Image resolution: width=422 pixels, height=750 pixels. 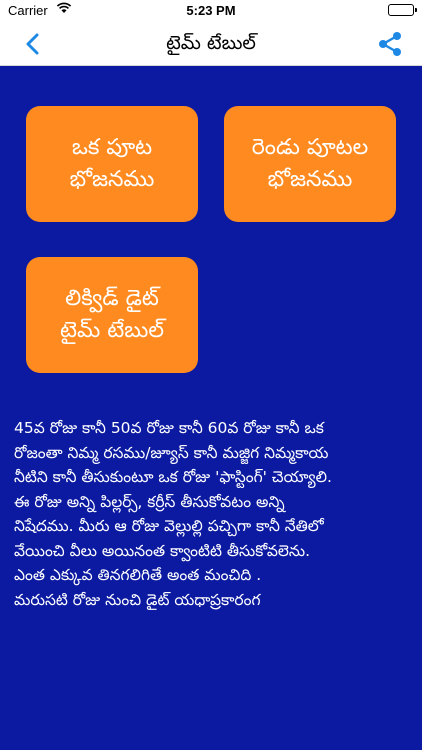 I want to click on tile-label-line-1: లిక్విడ్ డైట్, so click(x=112, y=299).